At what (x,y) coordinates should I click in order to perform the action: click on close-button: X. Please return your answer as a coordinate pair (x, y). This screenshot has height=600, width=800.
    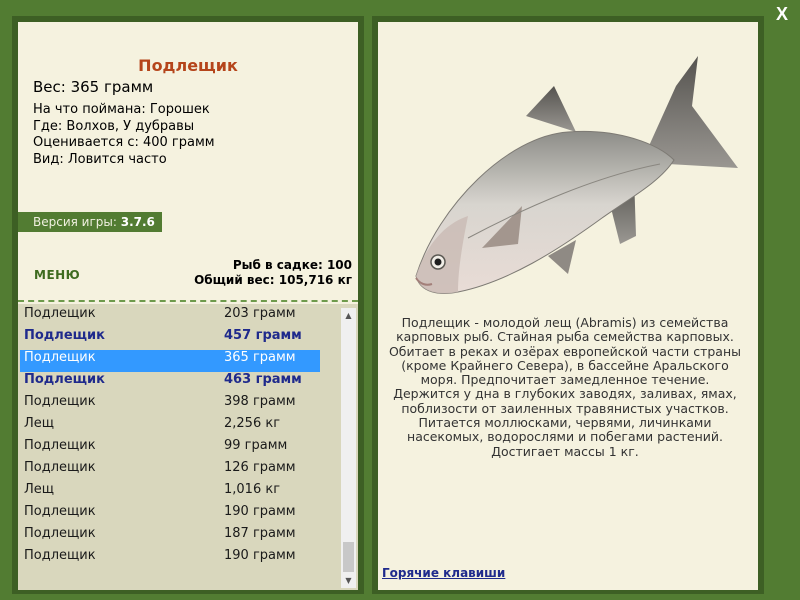
    Looking at the image, I should click on (782, 14).